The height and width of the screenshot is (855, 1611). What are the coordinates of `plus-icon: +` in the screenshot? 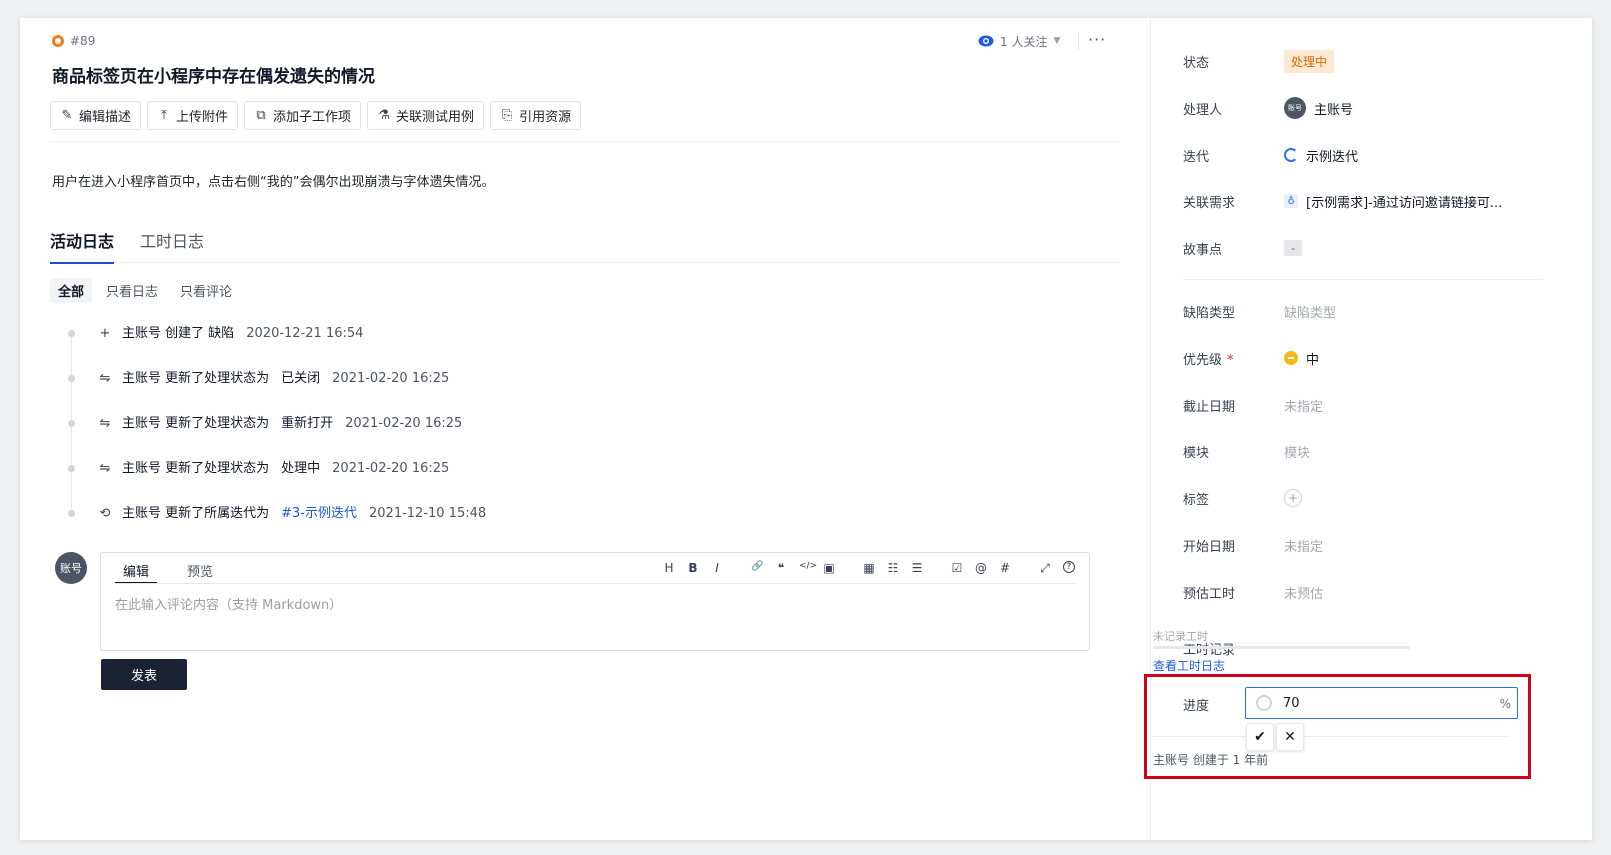 It's located at (105, 333).